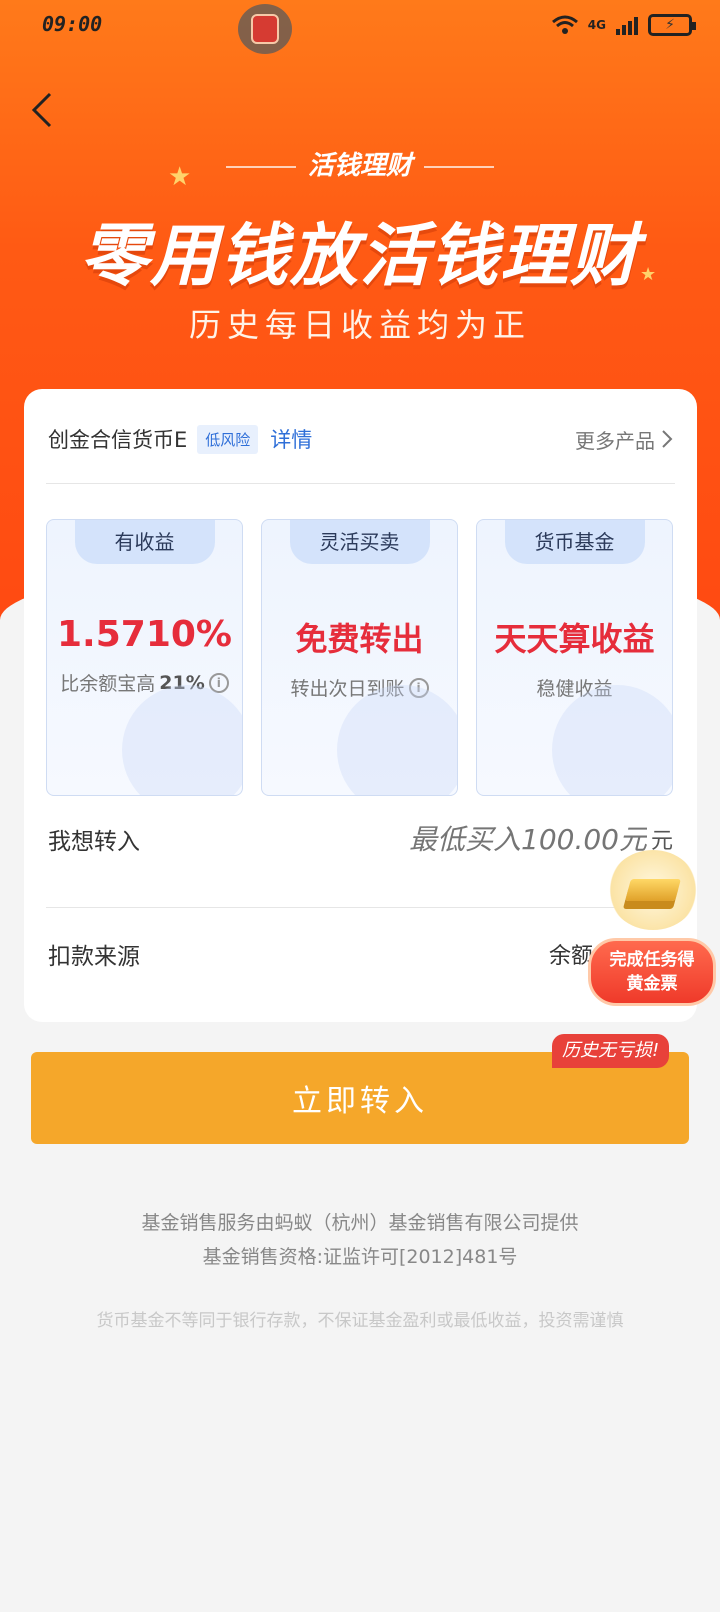  I want to click on more-products-link: 更多产品, so click(624, 439).